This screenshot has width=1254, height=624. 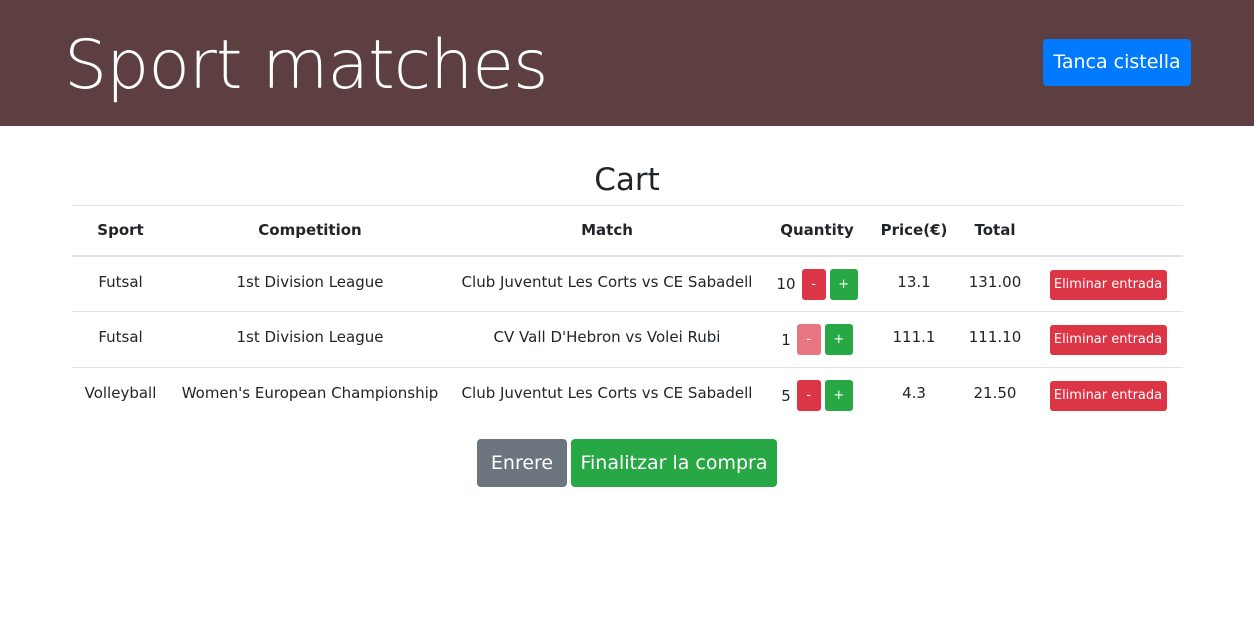 I want to click on cart-actions: Enrere Finalitzar la compra, so click(x=627, y=463).